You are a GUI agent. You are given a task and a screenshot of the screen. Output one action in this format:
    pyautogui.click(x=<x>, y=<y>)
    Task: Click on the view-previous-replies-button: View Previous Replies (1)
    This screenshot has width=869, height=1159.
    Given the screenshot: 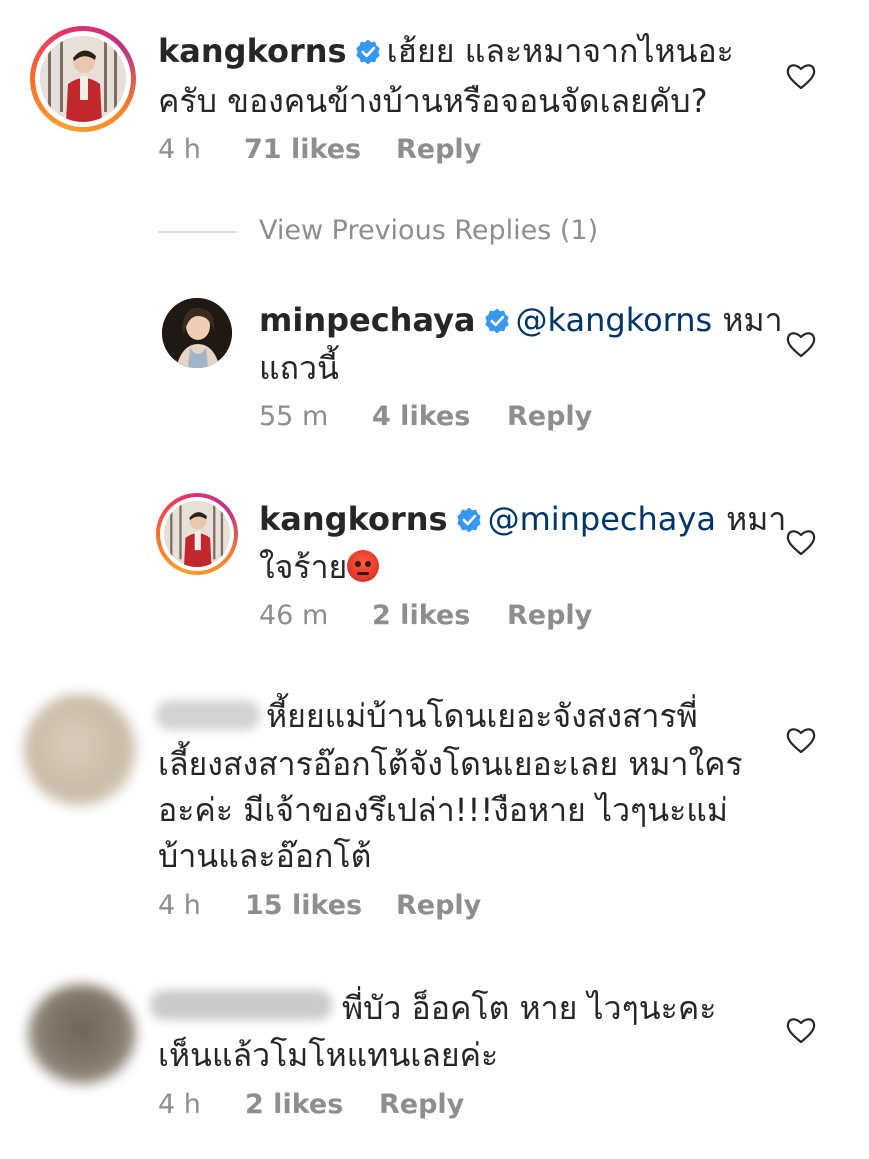 What is the action you would take?
    pyautogui.click(x=428, y=230)
    